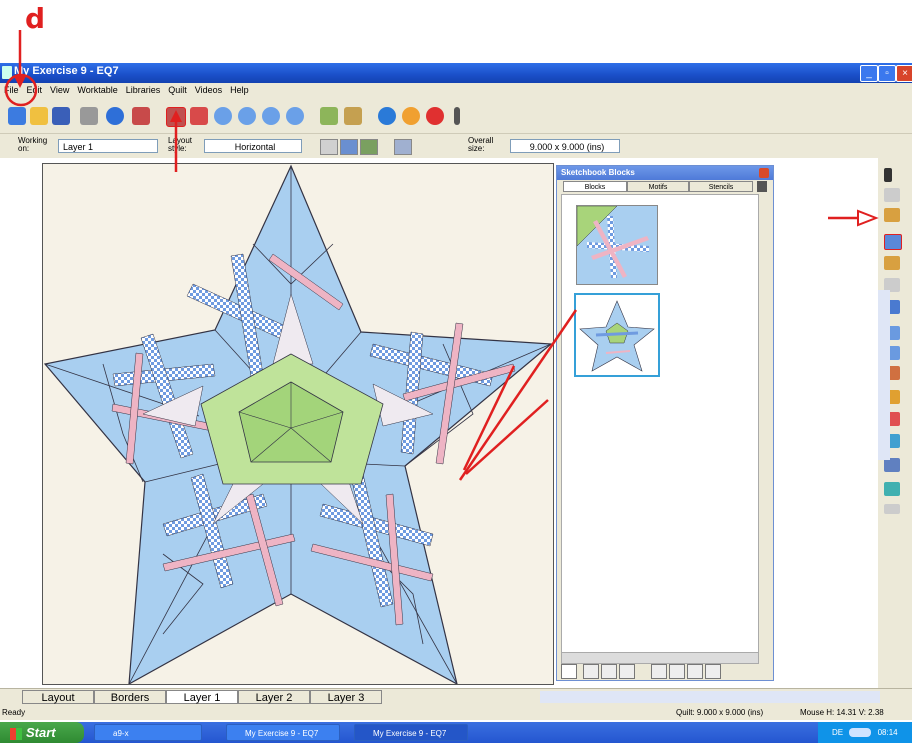 The image size is (912, 743). I want to click on arrow-c-head, so click(176, 116).